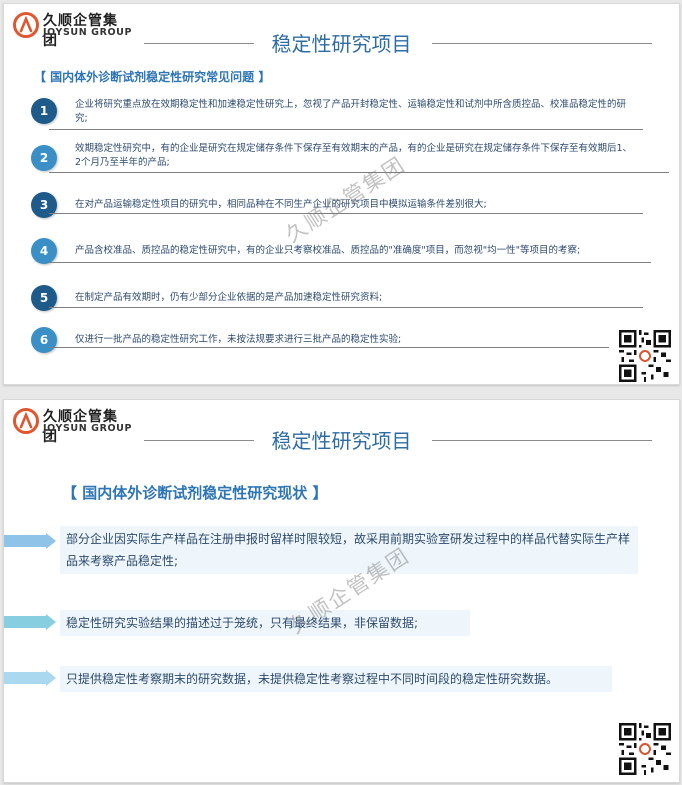  What do you see at coordinates (152, 77) in the screenshot?
I see `section-heading: 【 国内体外诊断试剂稳定性研究常见问题 】` at bounding box center [152, 77].